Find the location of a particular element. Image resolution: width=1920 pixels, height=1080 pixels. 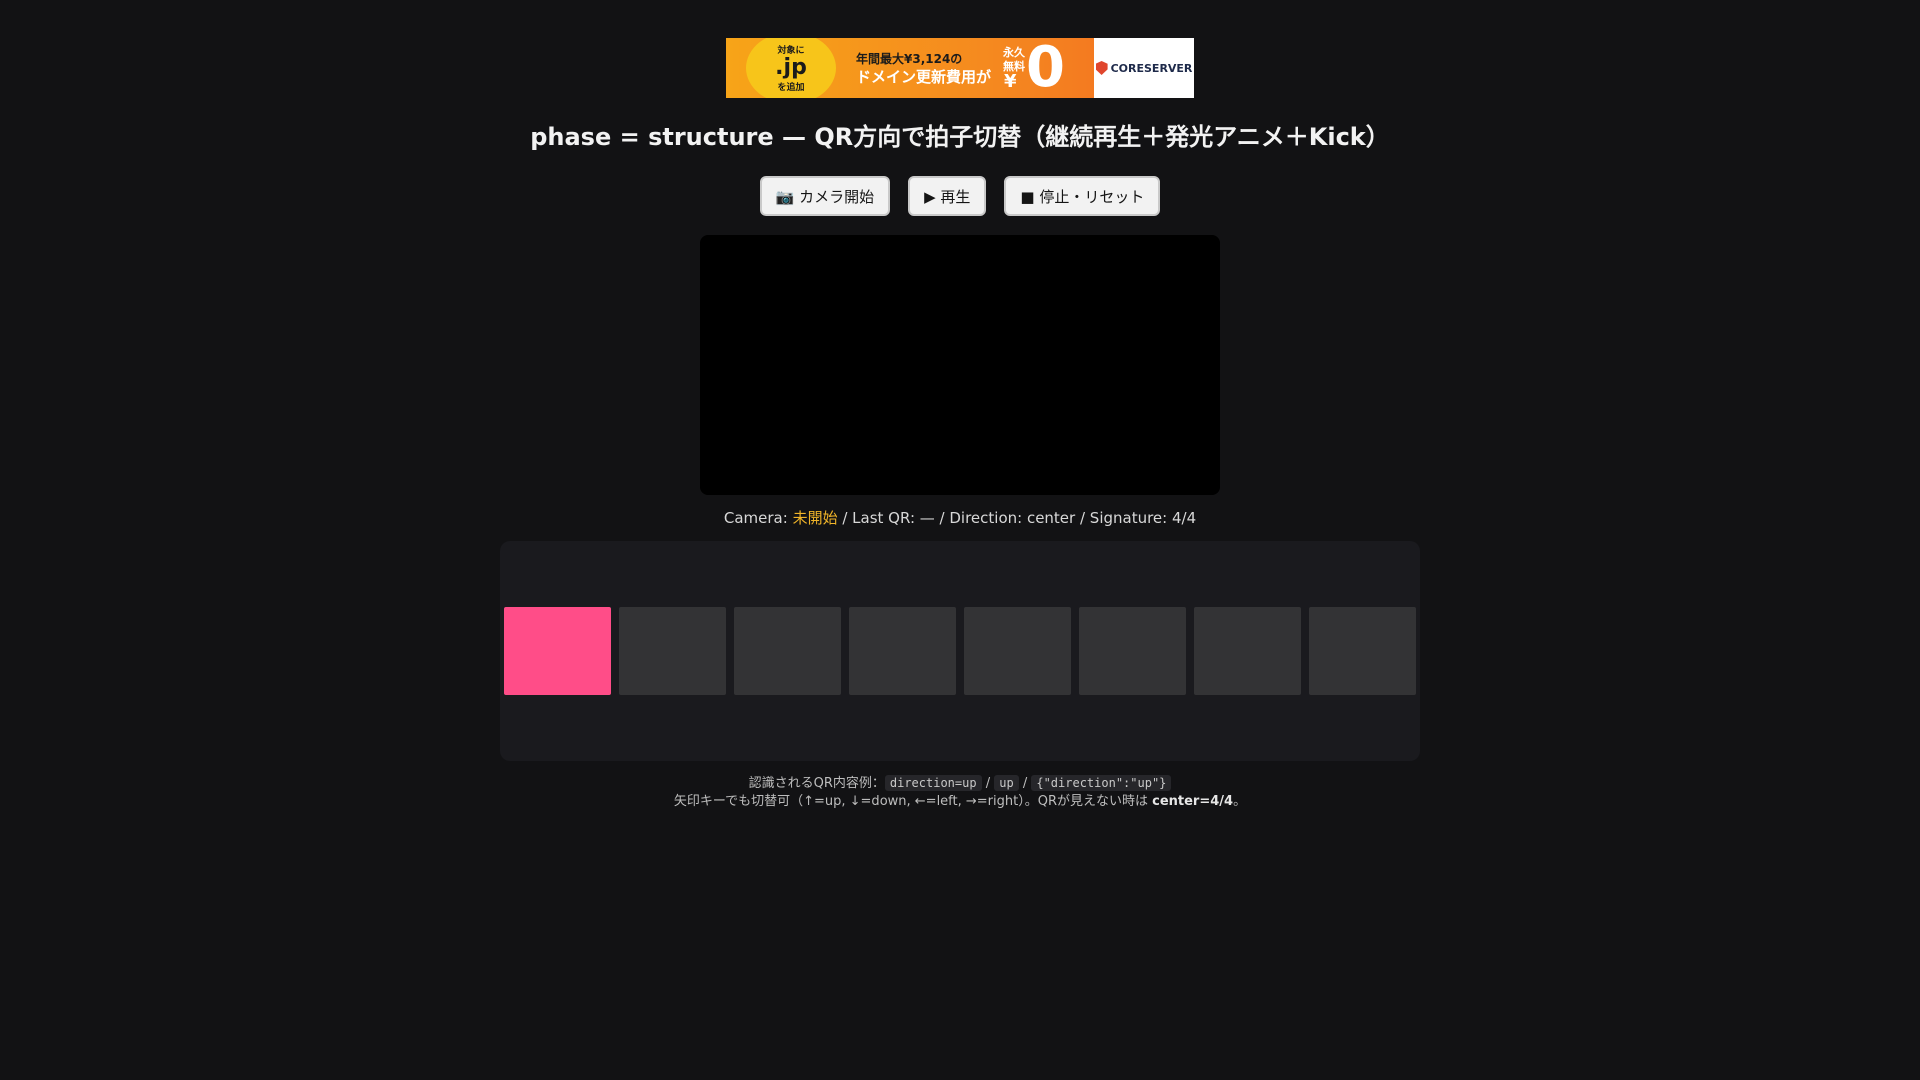

help-examples-label: 認識されるQR内容例： is located at coordinates (816, 783).